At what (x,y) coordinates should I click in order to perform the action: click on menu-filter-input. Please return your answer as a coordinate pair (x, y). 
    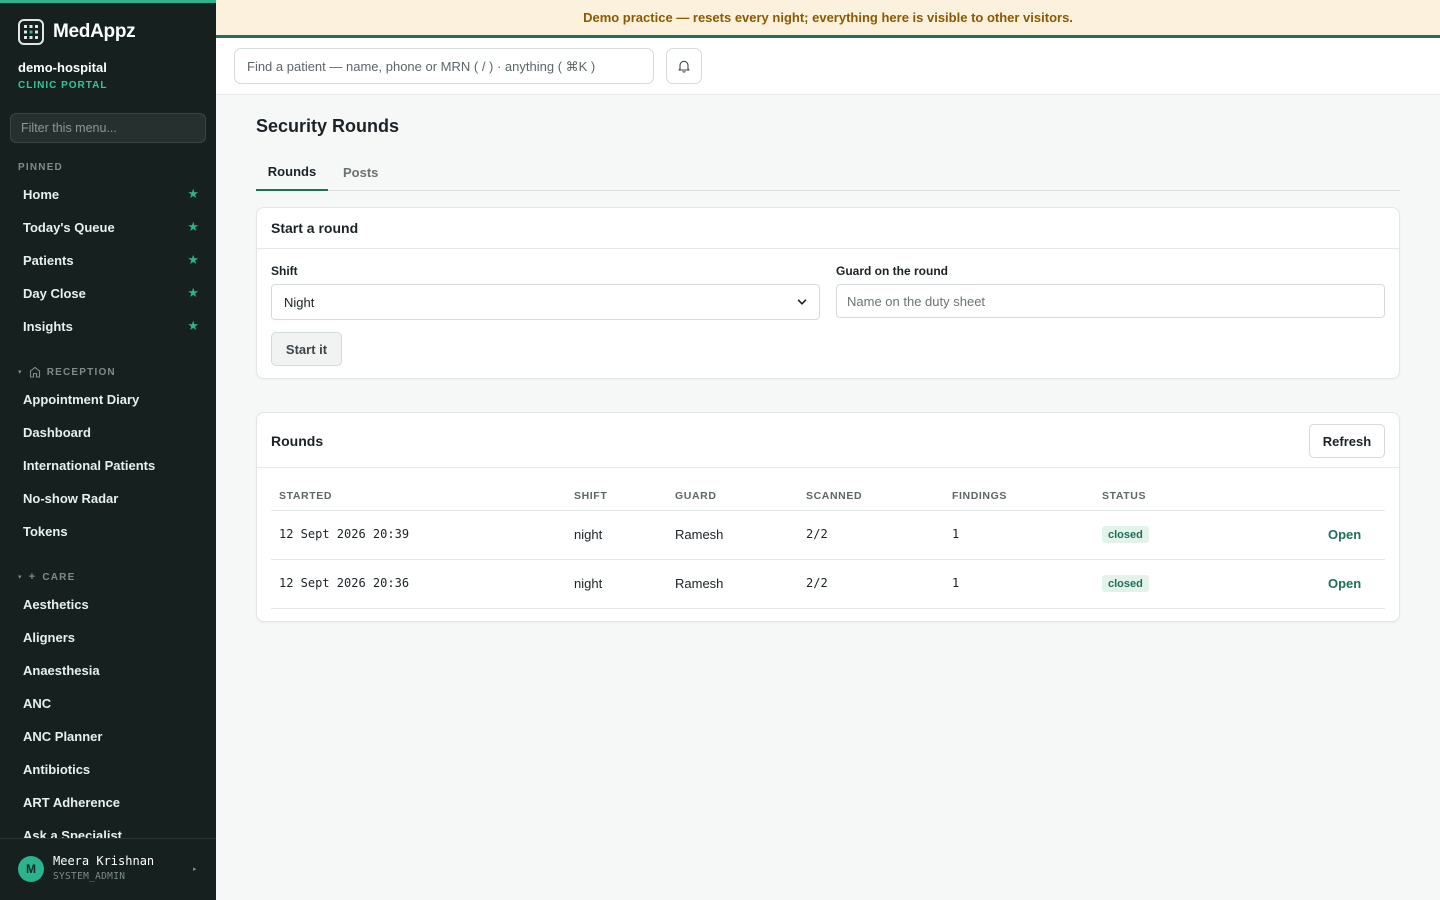
    Looking at the image, I should click on (108, 128).